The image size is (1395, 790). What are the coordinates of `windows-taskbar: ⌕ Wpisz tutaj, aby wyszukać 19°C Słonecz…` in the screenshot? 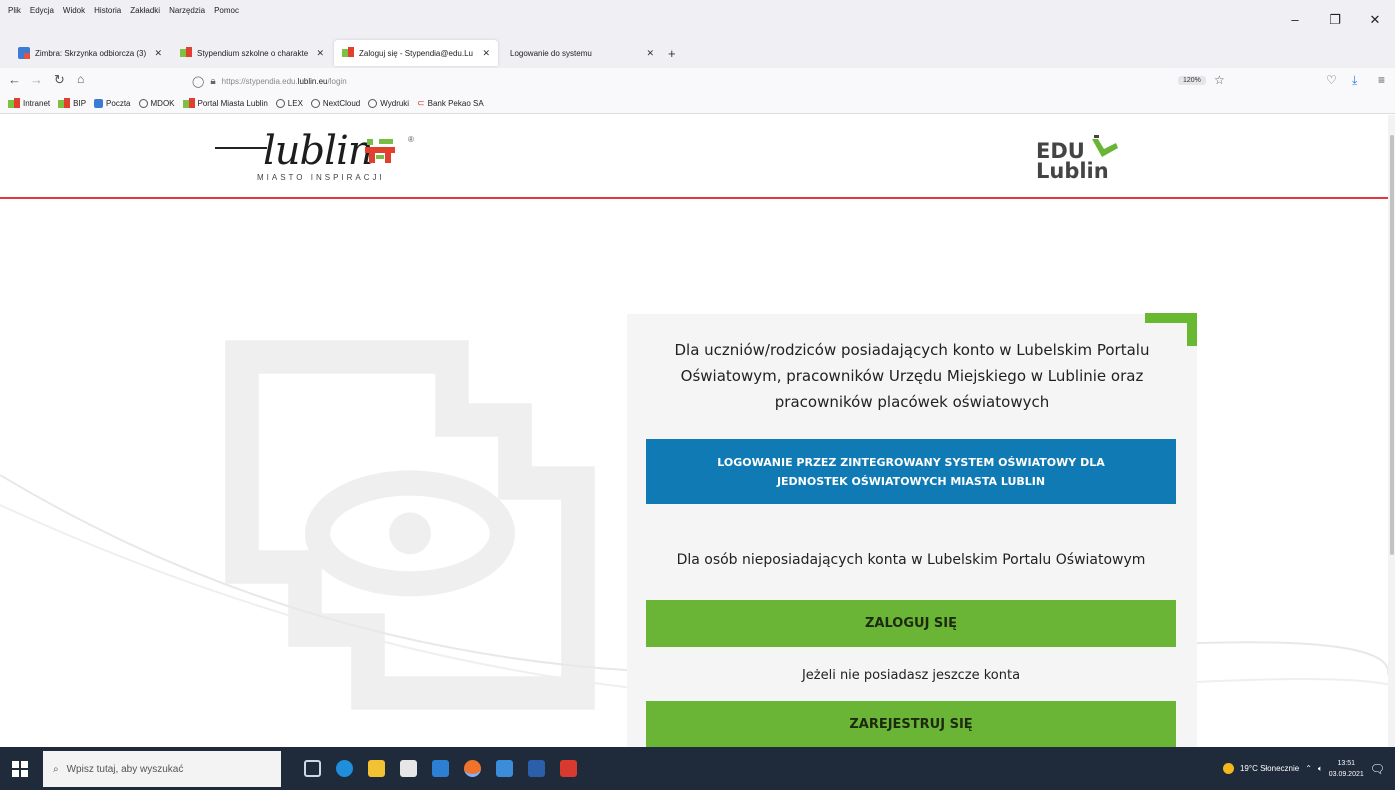 It's located at (697, 768).